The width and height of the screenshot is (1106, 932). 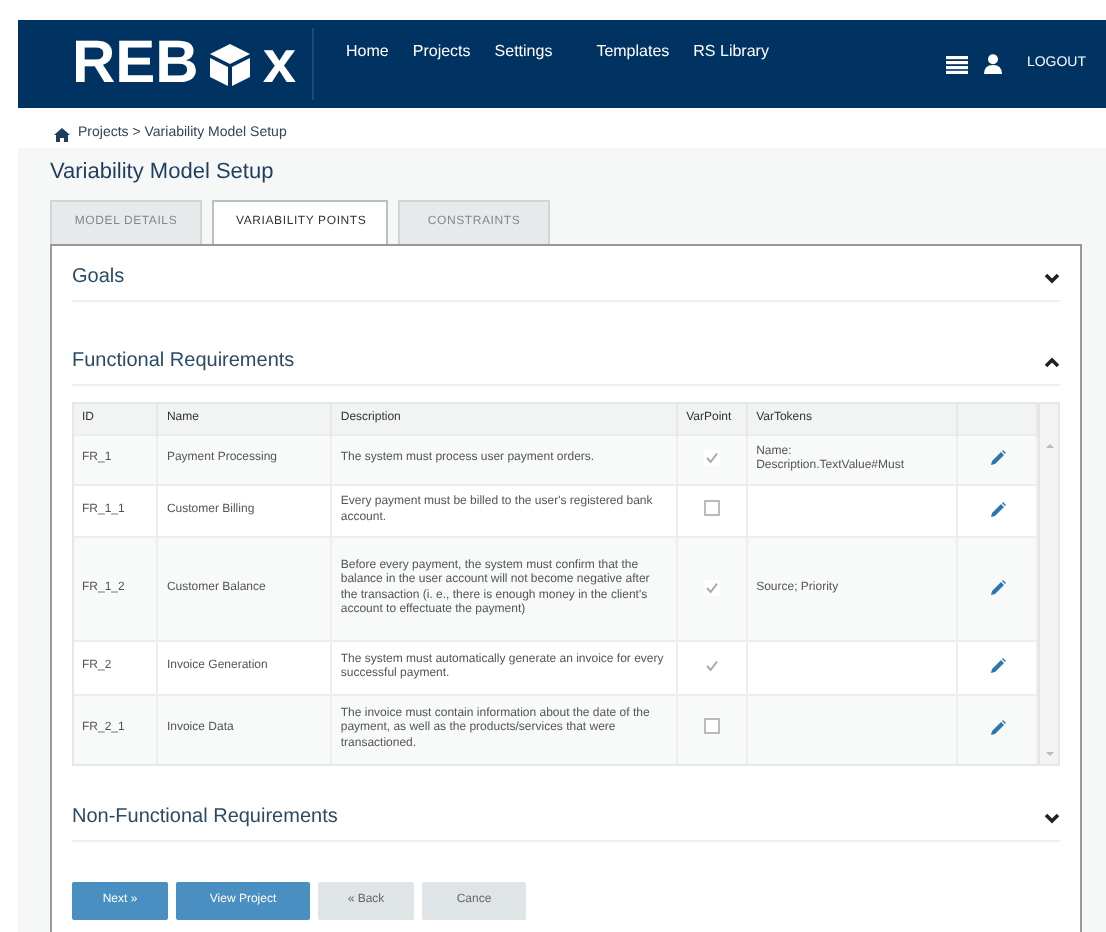 What do you see at coordinates (993, 64) in the screenshot?
I see `user-icon` at bounding box center [993, 64].